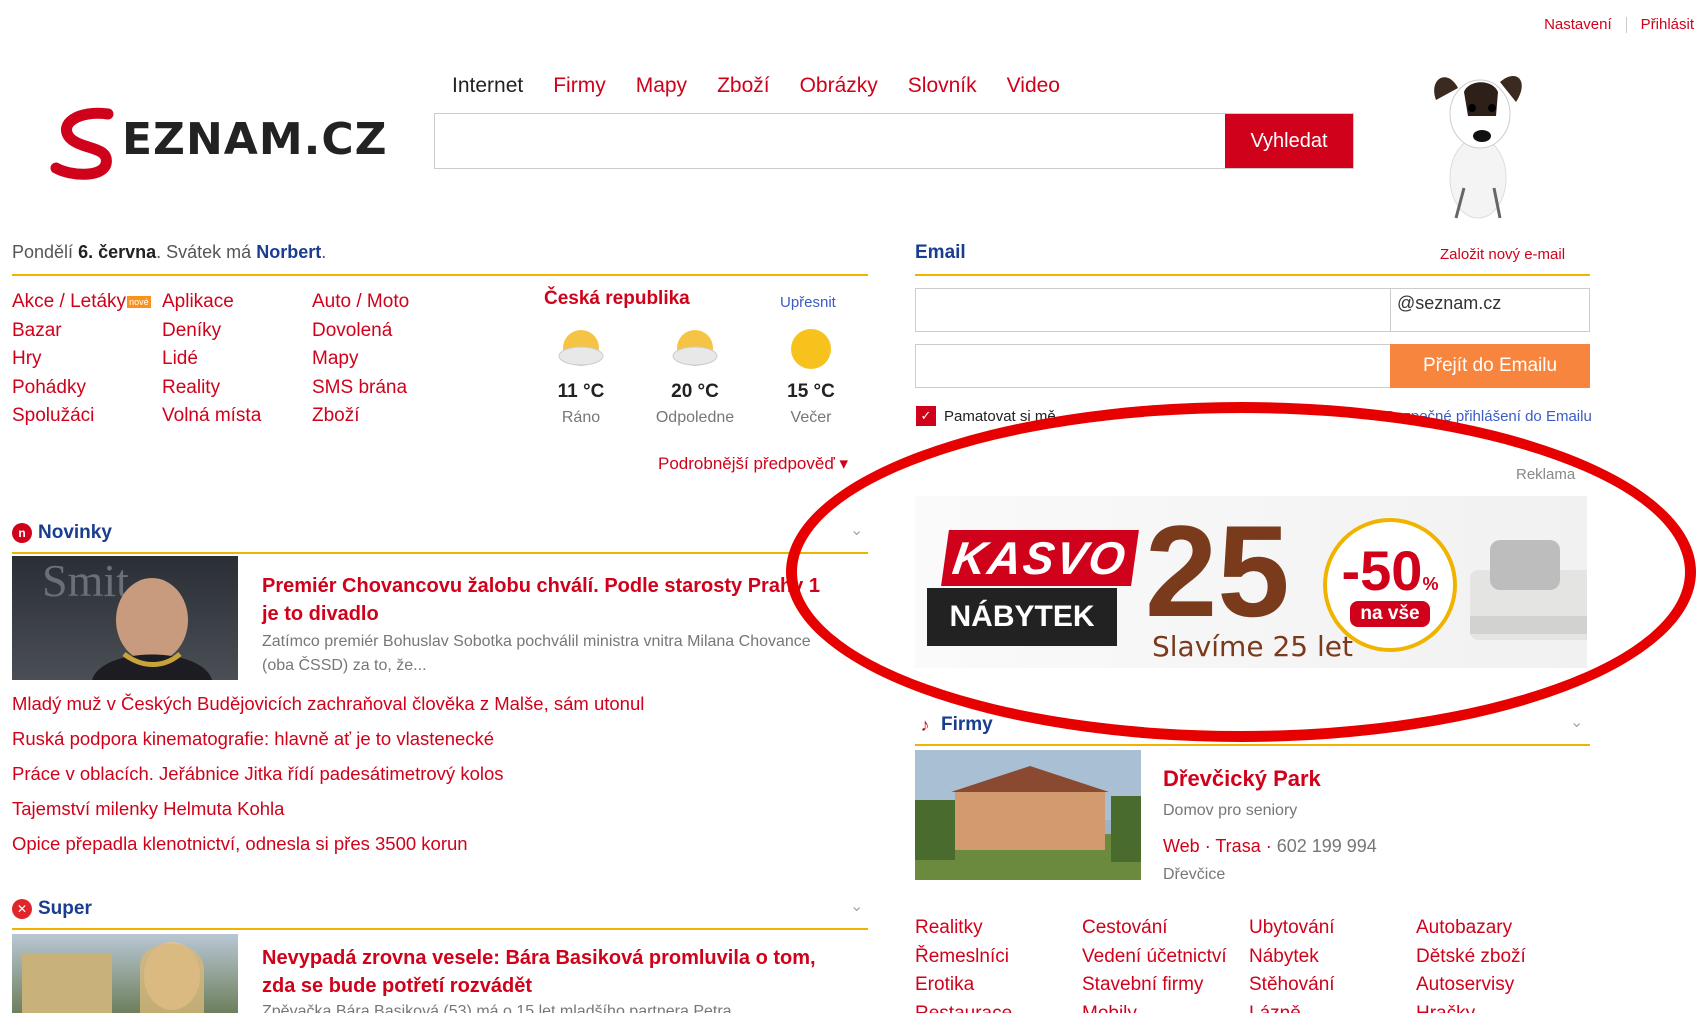 This screenshot has height=1013, width=1706. What do you see at coordinates (1181, 846) in the screenshot?
I see `firm-web-link: Web` at bounding box center [1181, 846].